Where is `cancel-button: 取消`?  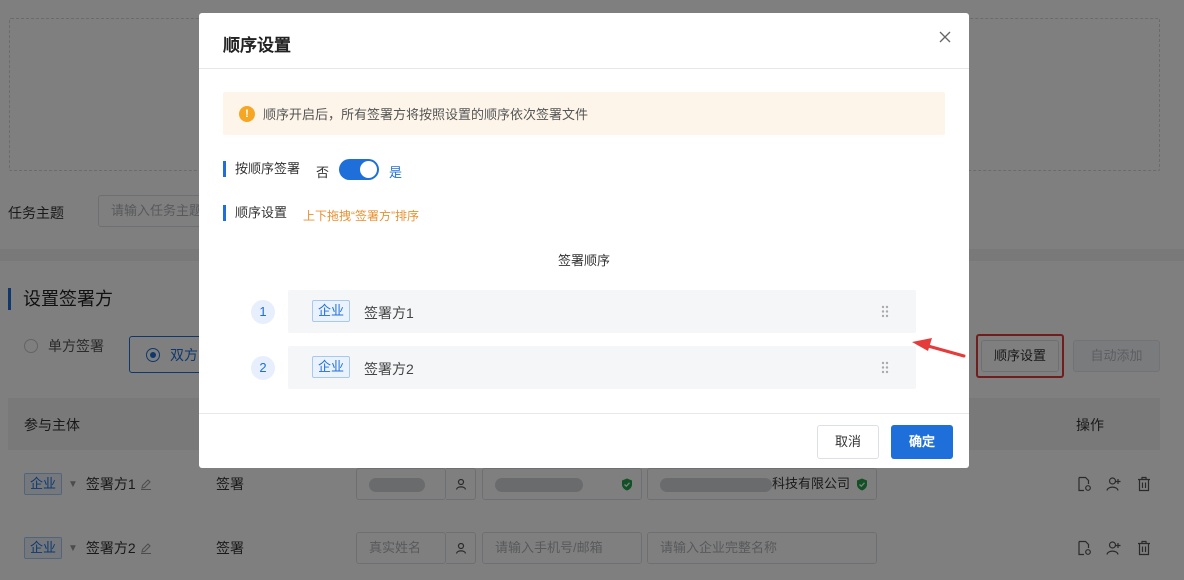
cancel-button: 取消 is located at coordinates (848, 442).